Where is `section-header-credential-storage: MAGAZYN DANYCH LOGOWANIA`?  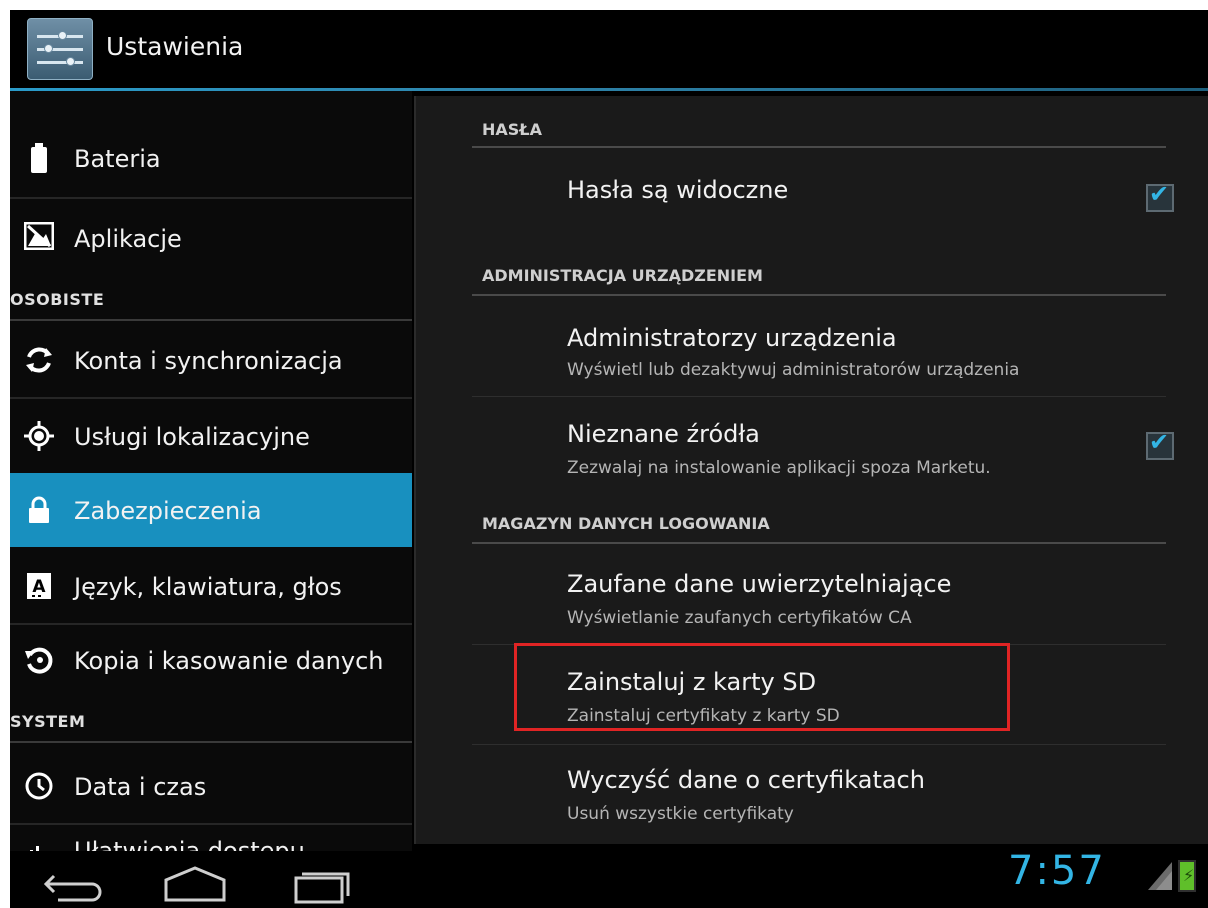 section-header-credential-storage: MAGAZYN DANYCH LOGOWANIA is located at coordinates (626, 523).